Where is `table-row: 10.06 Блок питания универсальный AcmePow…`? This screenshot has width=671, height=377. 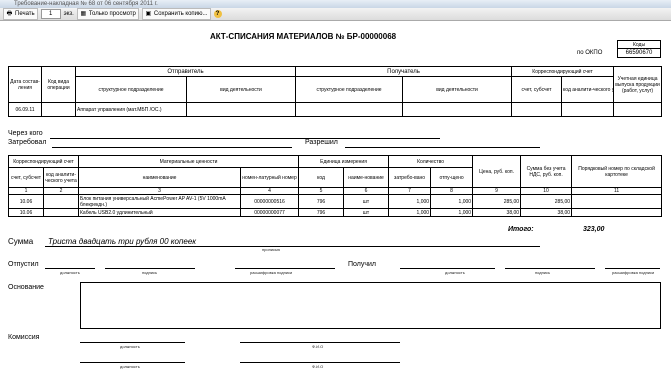
table-row: 10.06 Блок питания универсальный AcmePow… is located at coordinates (335, 201).